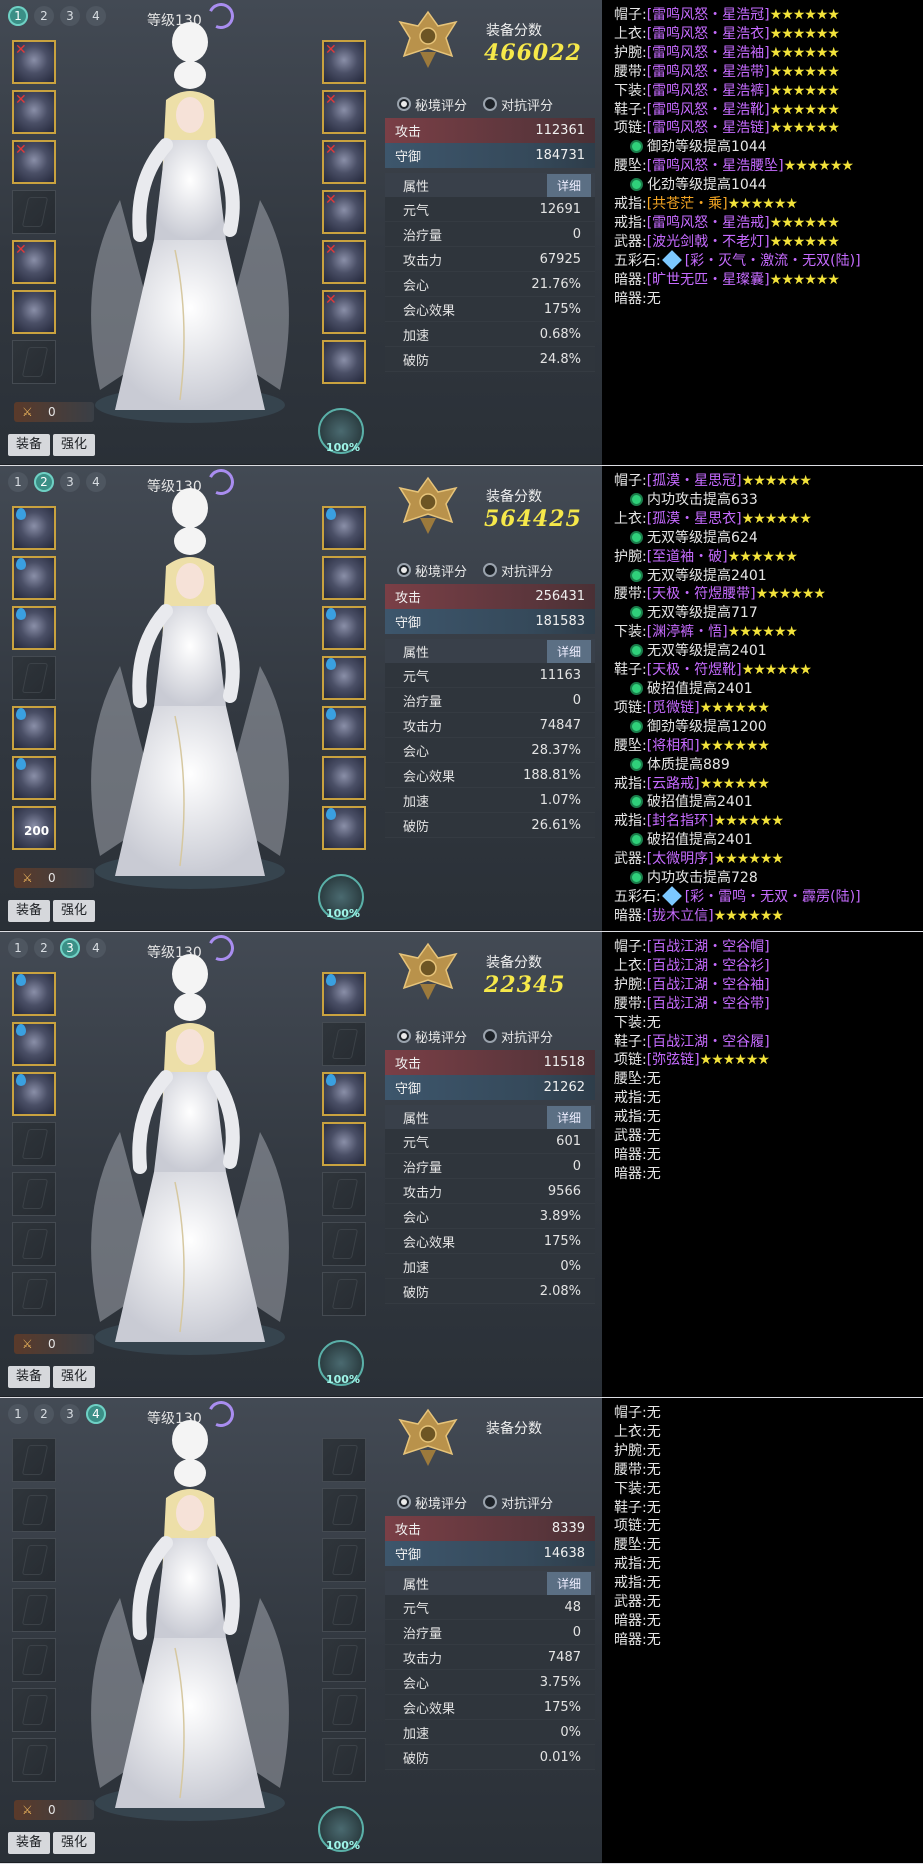 The image size is (923, 1864). What do you see at coordinates (408, 132) in the screenshot?
I see `attack-label: 攻击` at bounding box center [408, 132].